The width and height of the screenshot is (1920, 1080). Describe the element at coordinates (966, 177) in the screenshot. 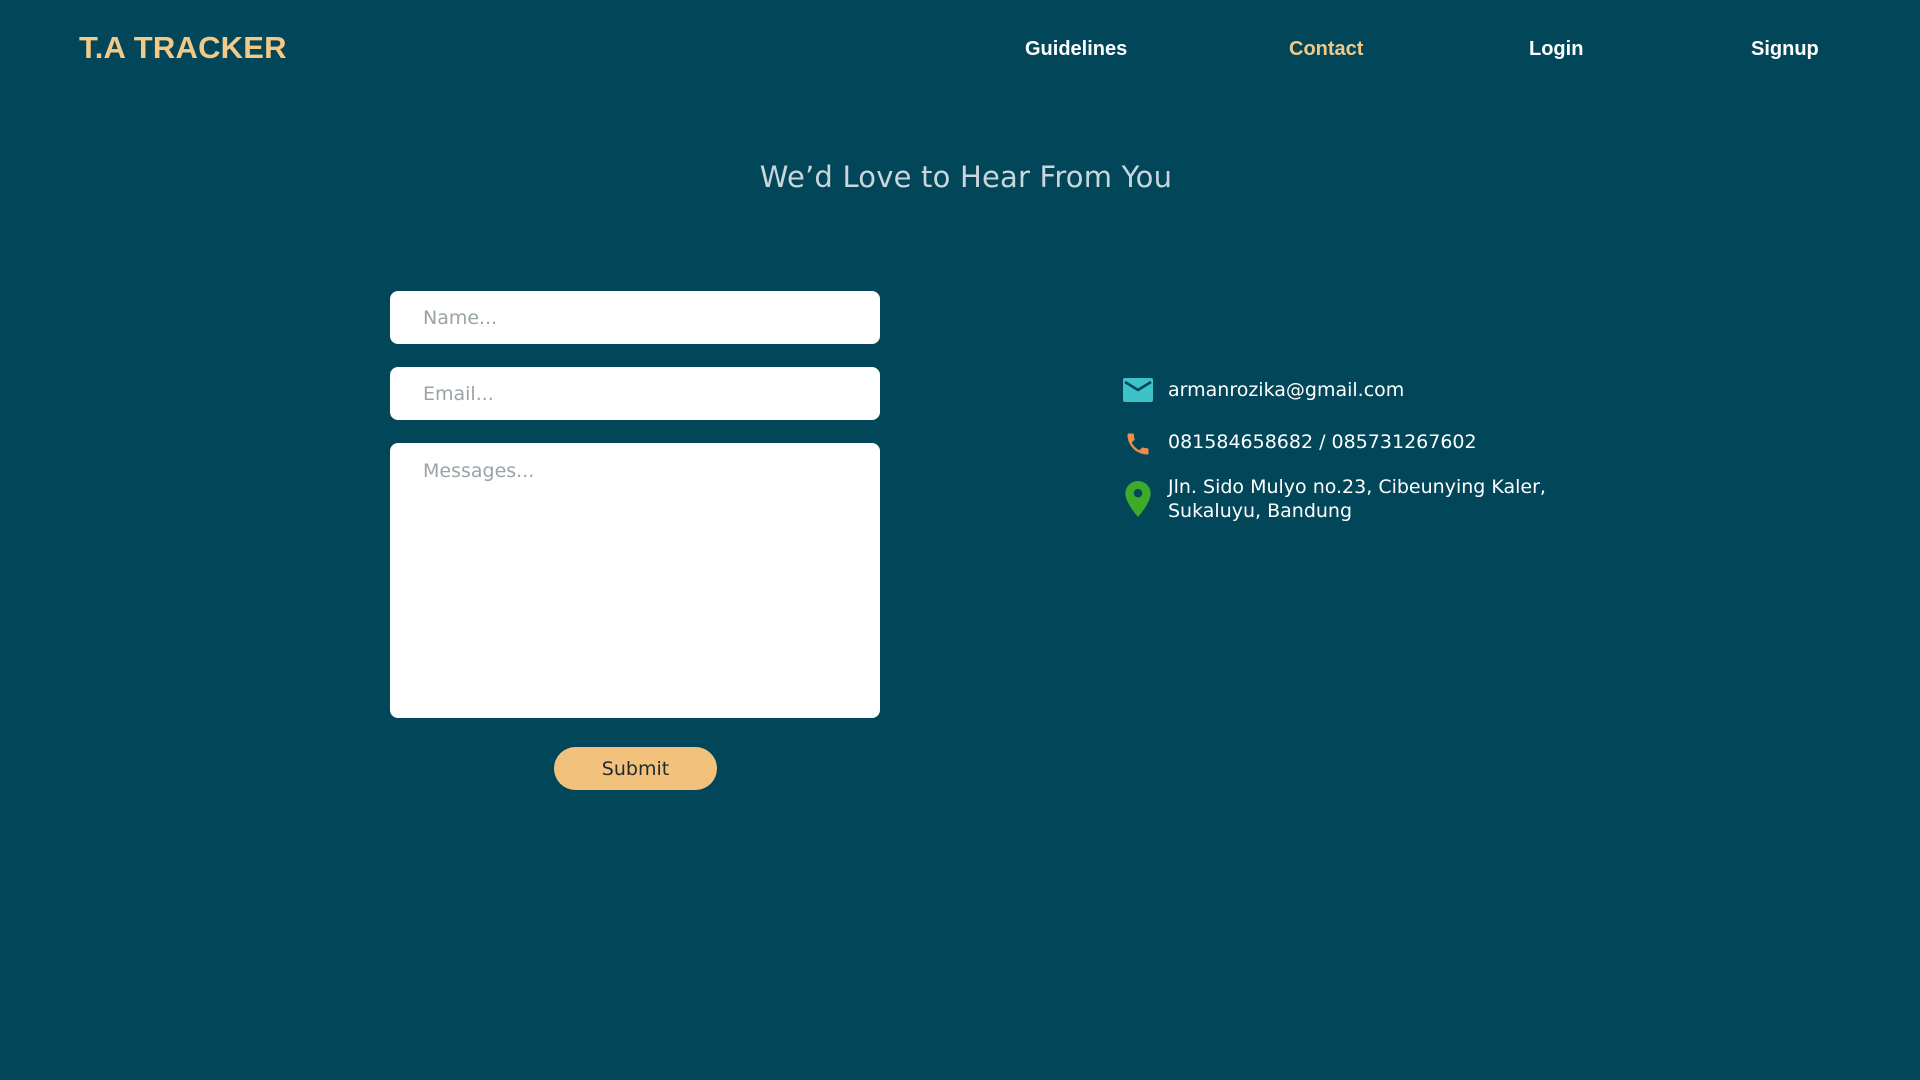

I see `page-headline: We’d Love to Hear From You` at that location.